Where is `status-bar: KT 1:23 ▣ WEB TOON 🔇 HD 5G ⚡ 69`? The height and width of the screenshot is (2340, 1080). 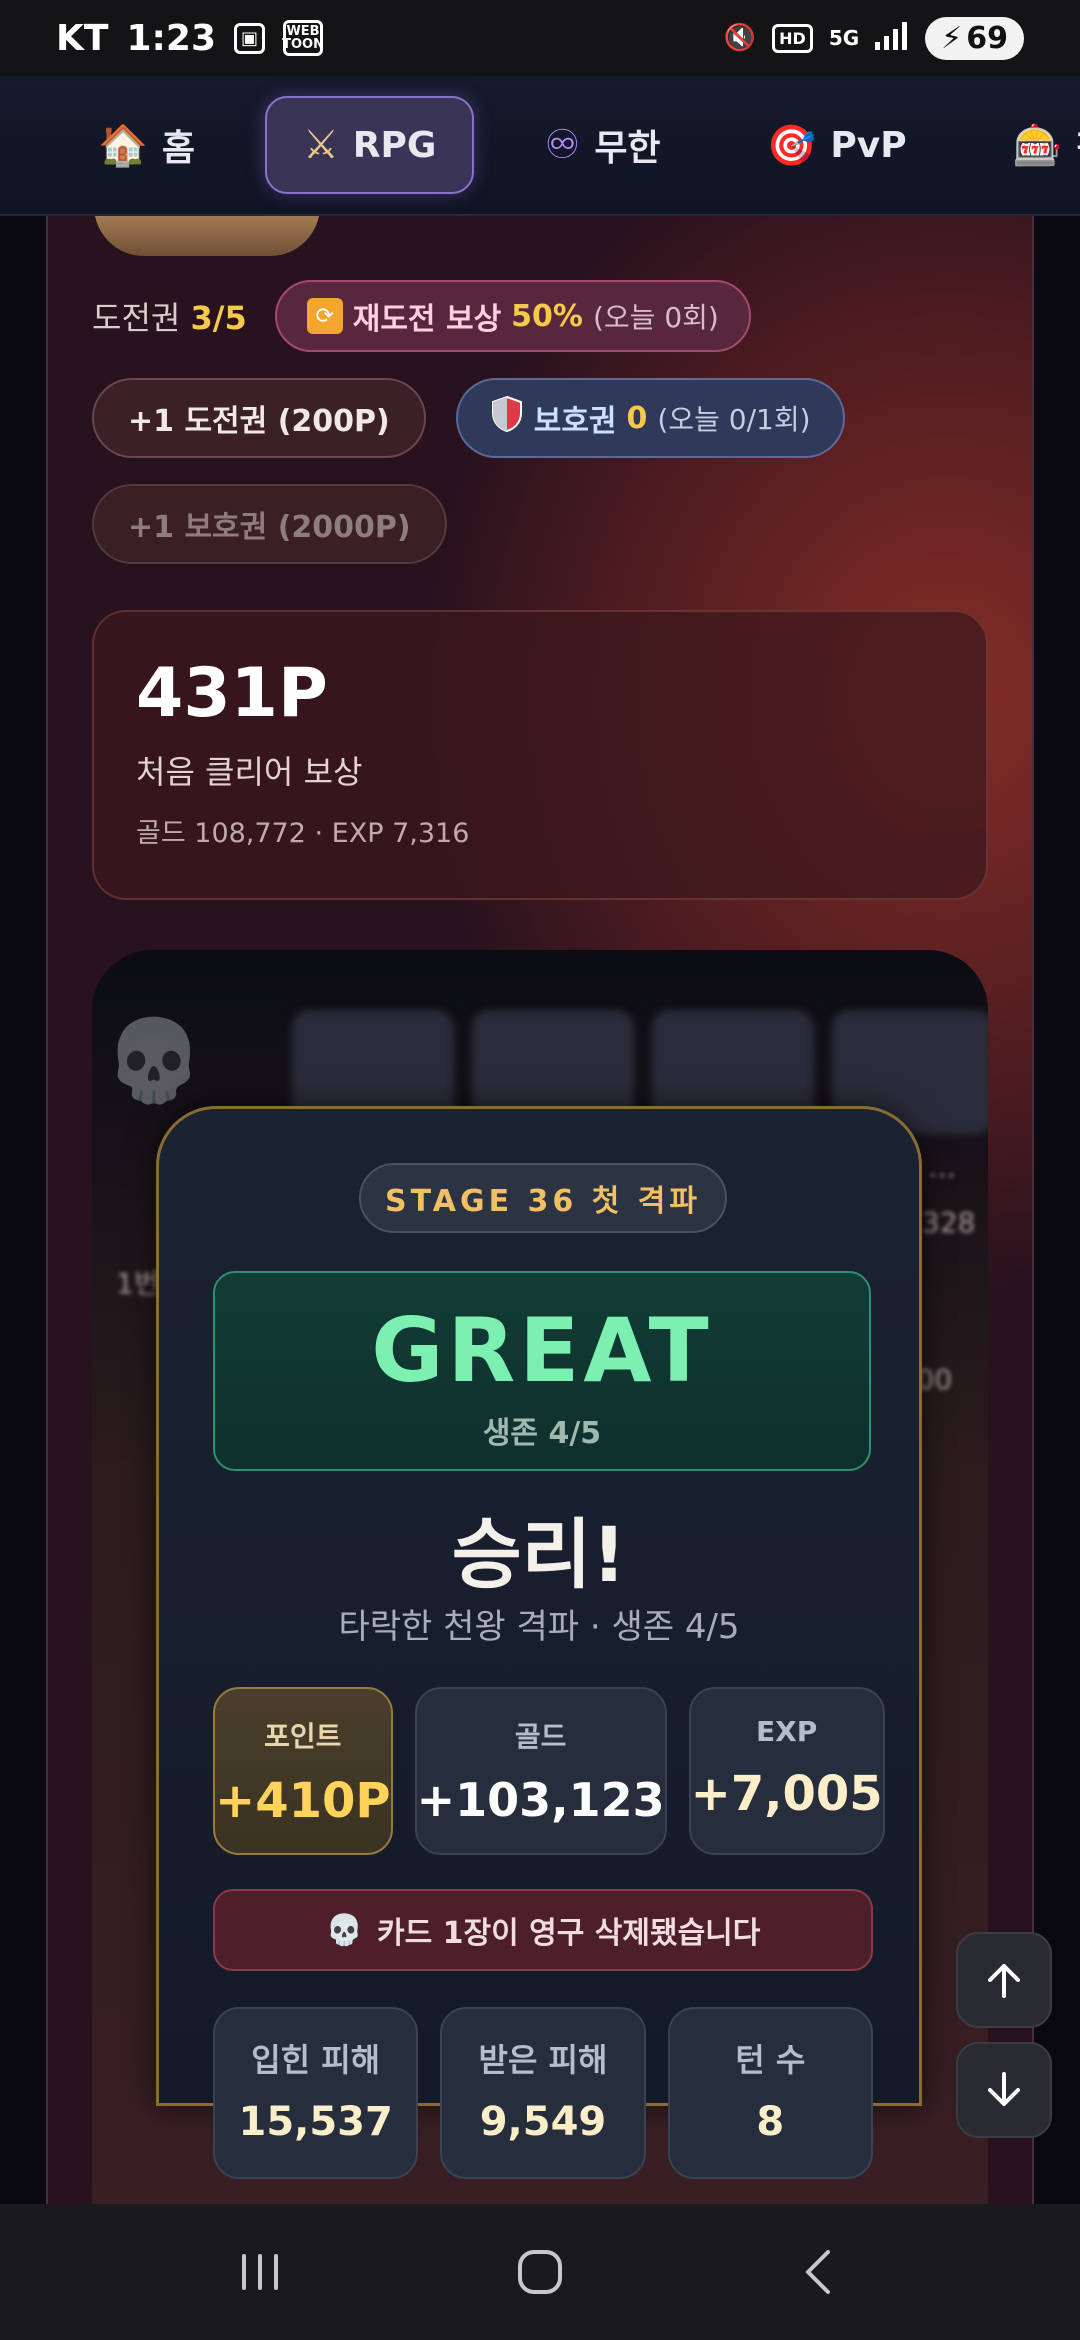
status-bar: KT 1:23 ▣ WEB TOON 🔇 HD 5G ⚡ 69 is located at coordinates (540, 38).